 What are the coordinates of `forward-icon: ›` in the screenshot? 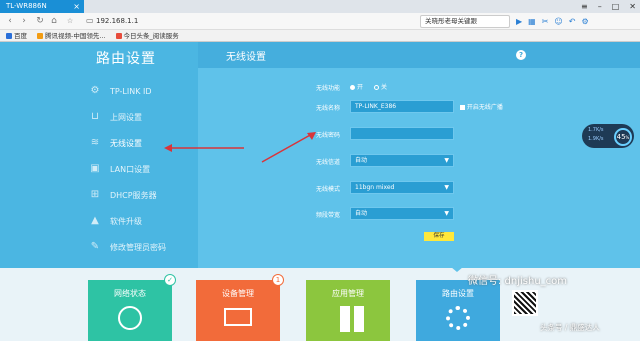 It's located at (24, 21).